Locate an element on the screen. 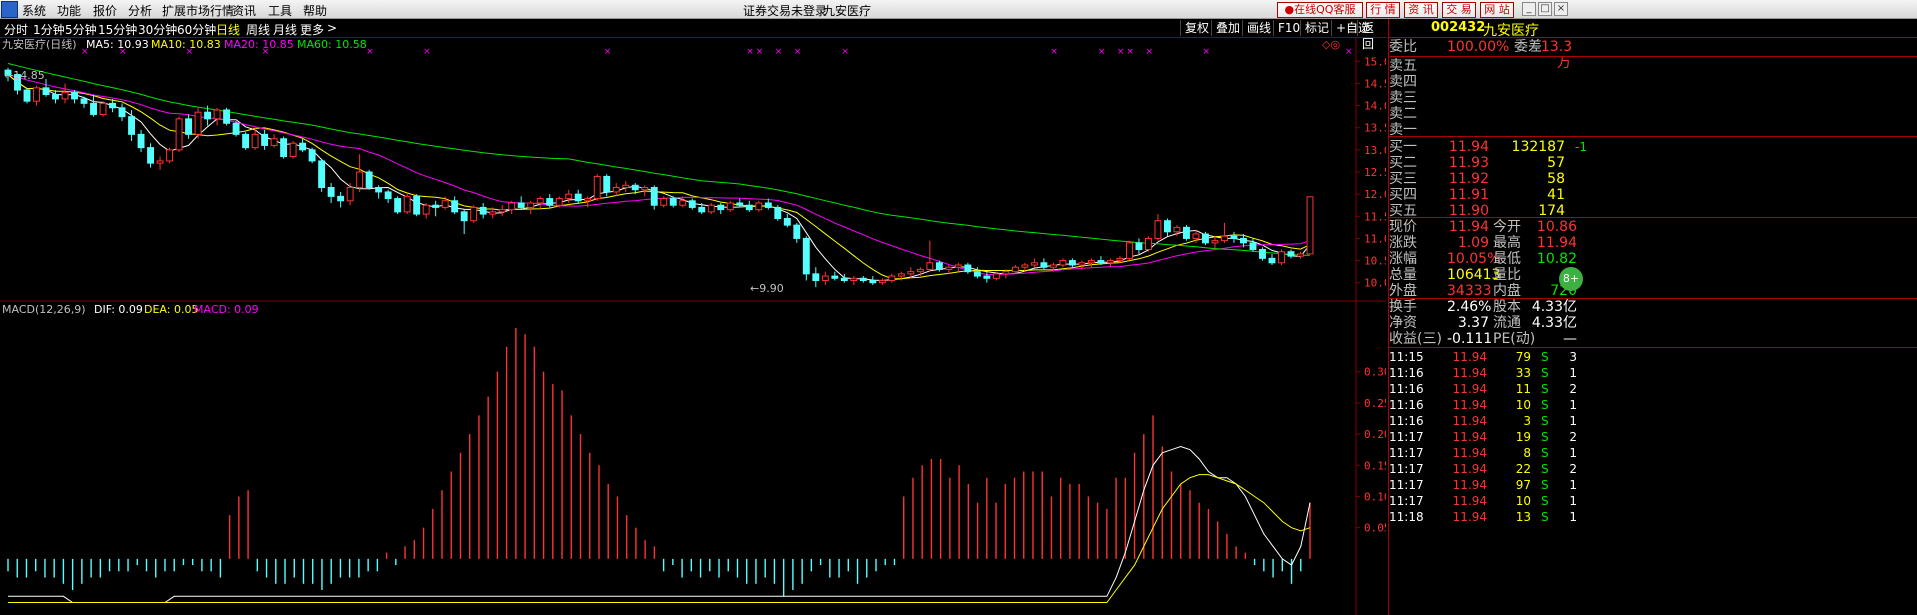 This screenshot has height=615, width=1917. menu-help: 帮助 is located at coordinates (315, 10).